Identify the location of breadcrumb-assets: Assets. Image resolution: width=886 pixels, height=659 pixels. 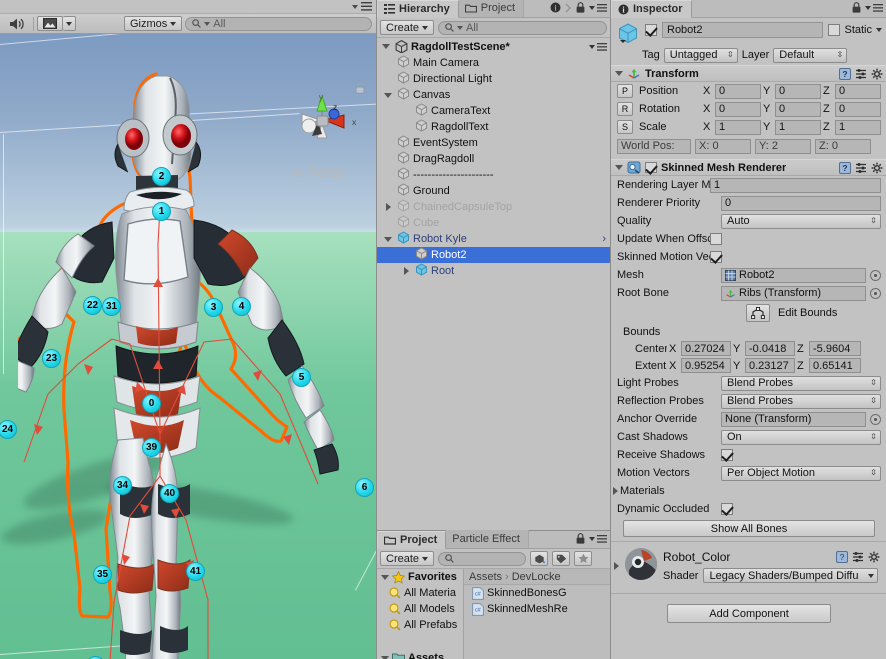
(485, 577).